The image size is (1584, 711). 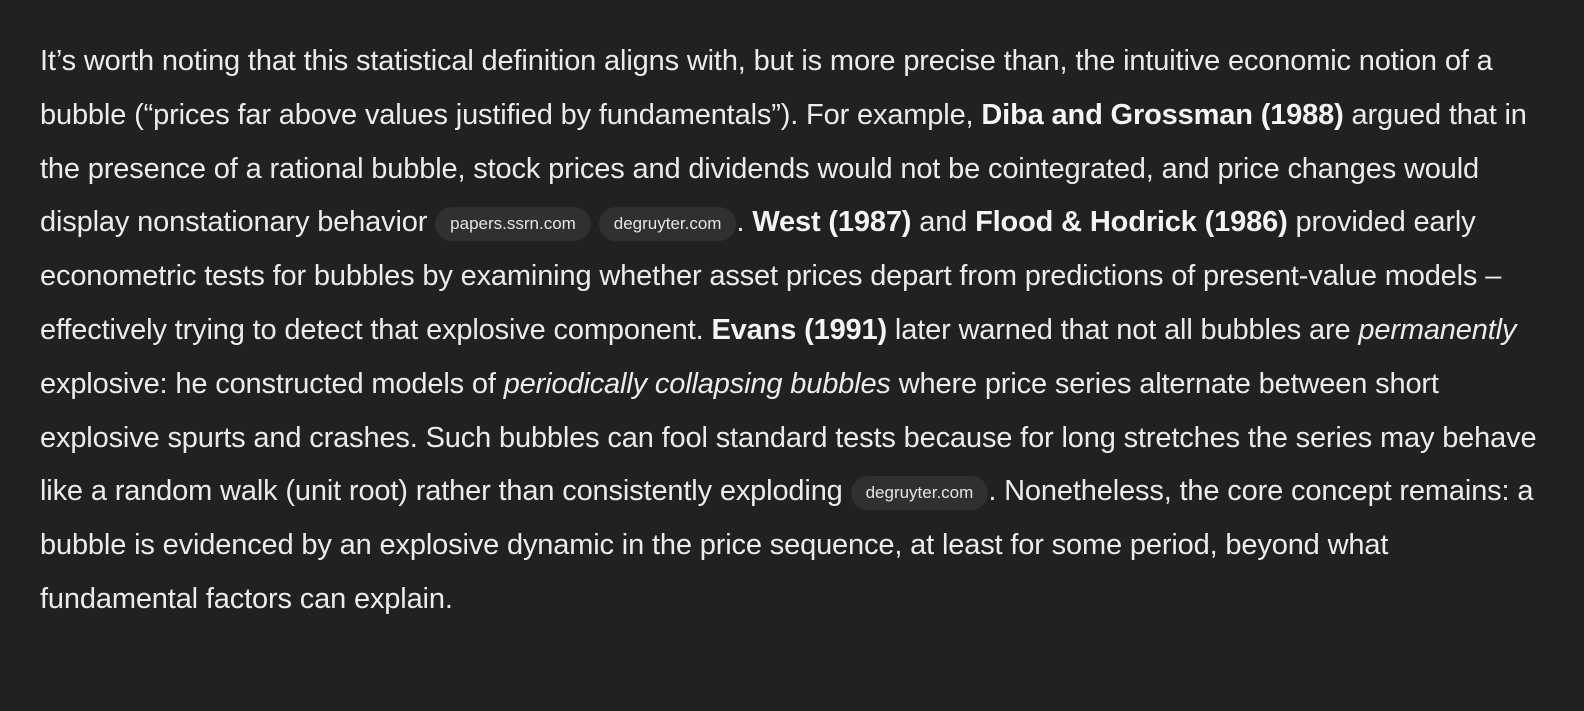 I want to click on citation-diba-grossman: Diba and Grossman (1988), so click(x=1162, y=114).